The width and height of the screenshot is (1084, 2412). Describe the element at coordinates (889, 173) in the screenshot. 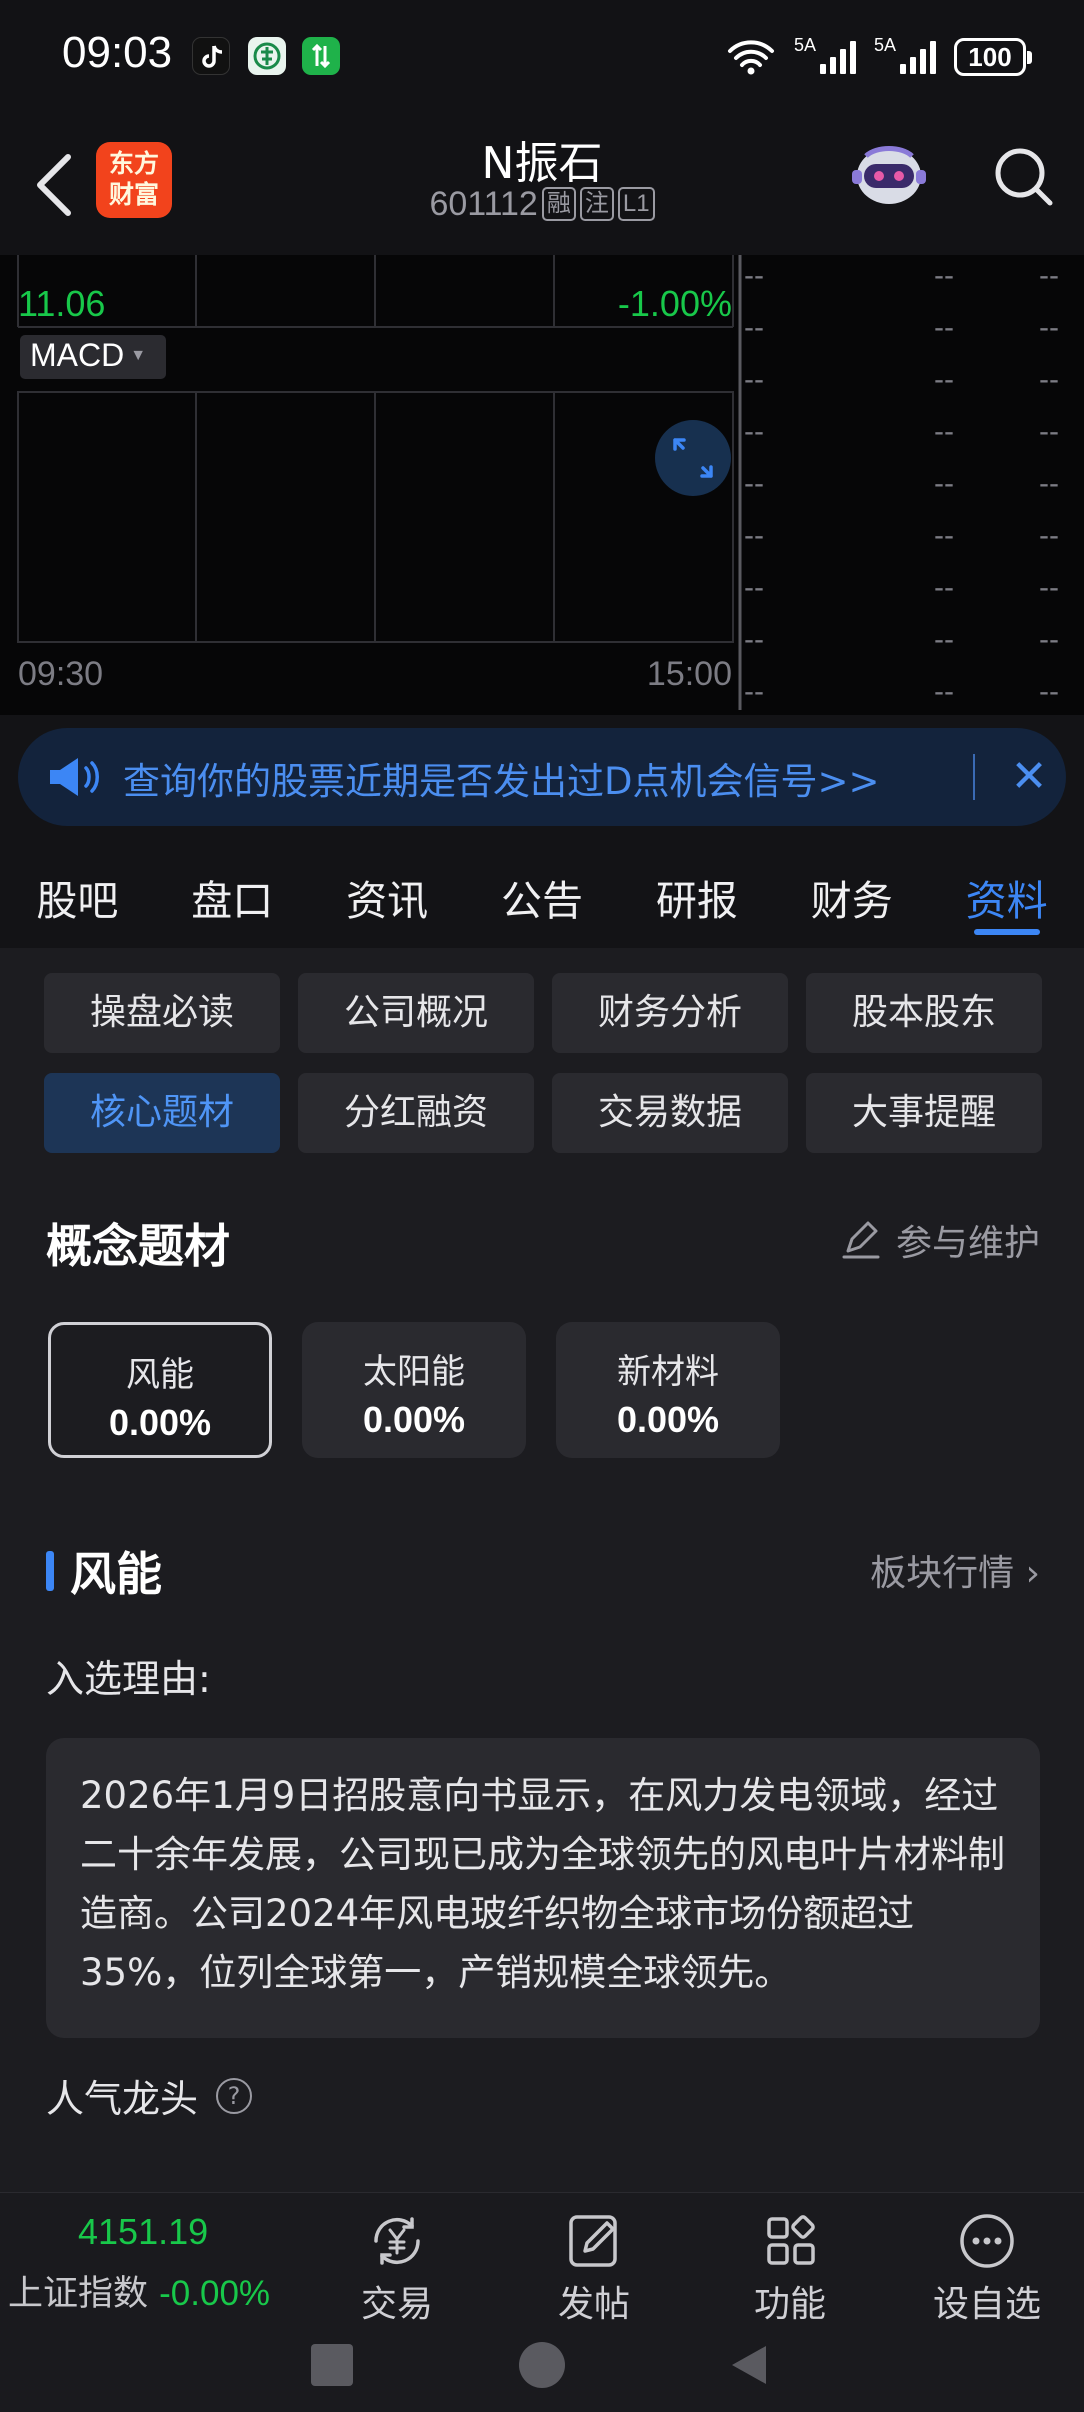

I see `robot-assistant-icon` at that location.